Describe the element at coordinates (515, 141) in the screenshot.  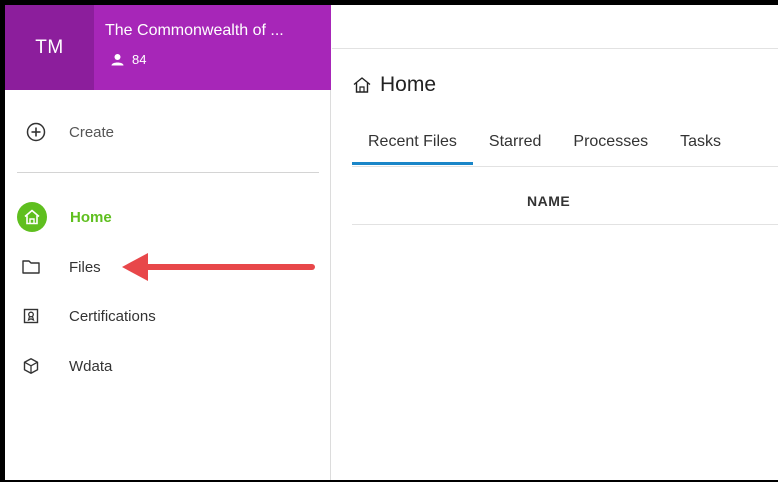
I see `tab-label: Starred` at that location.